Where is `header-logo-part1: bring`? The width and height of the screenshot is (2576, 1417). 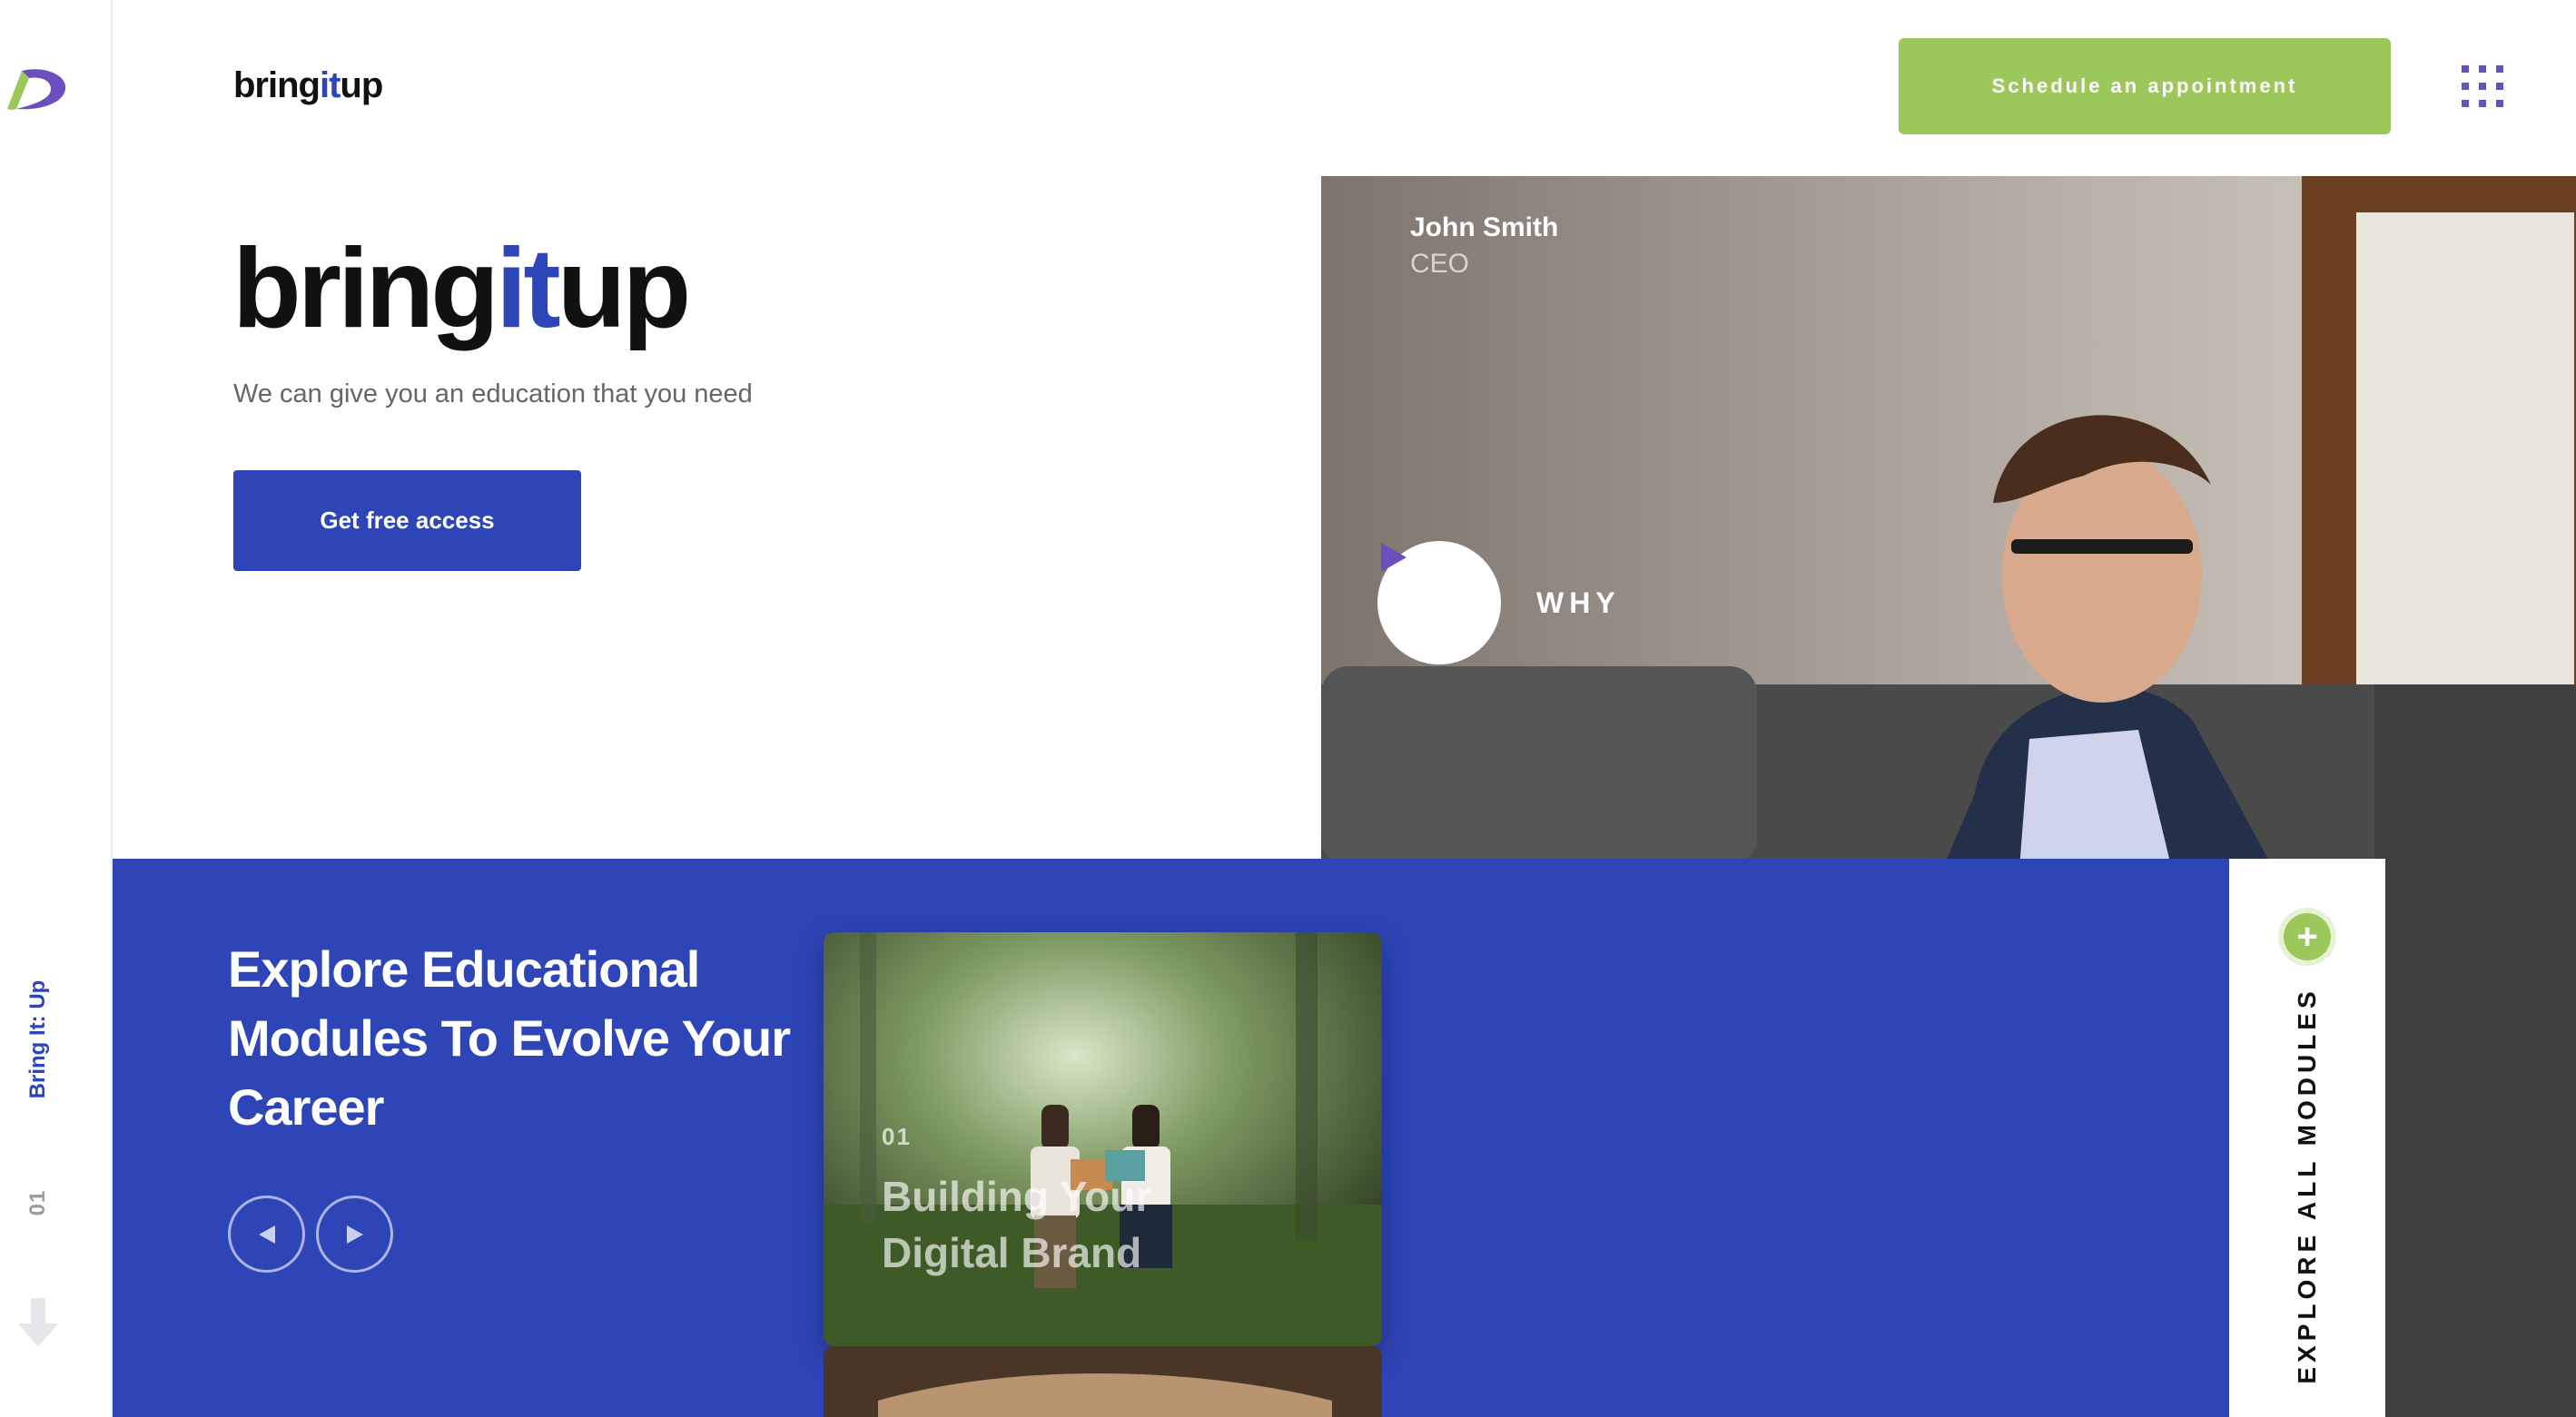 header-logo-part1: bring is located at coordinates (277, 85).